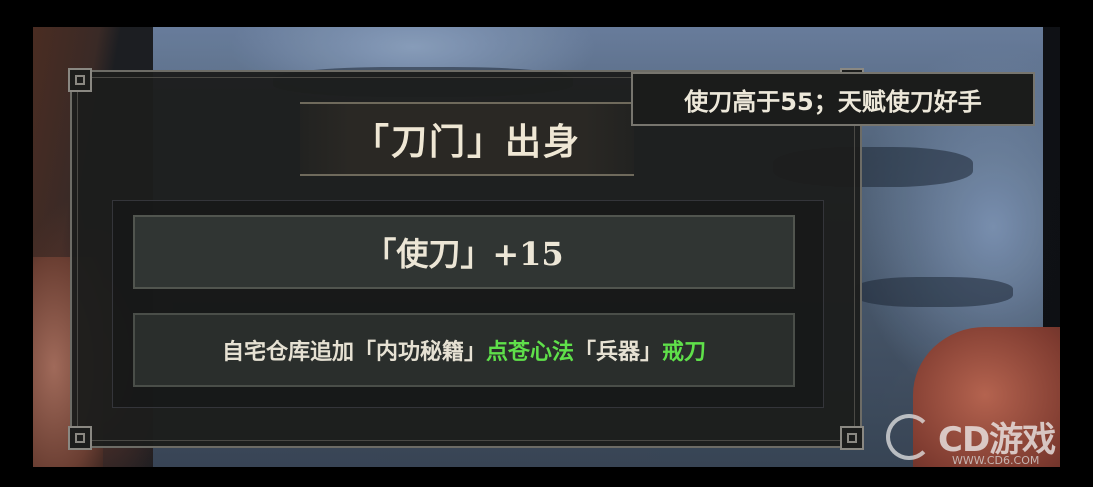 The height and width of the screenshot is (487, 1093). What do you see at coordinates (909, 437) in the screenshot?
I see `cd-logo-icon` at bounding box center [909, 437].